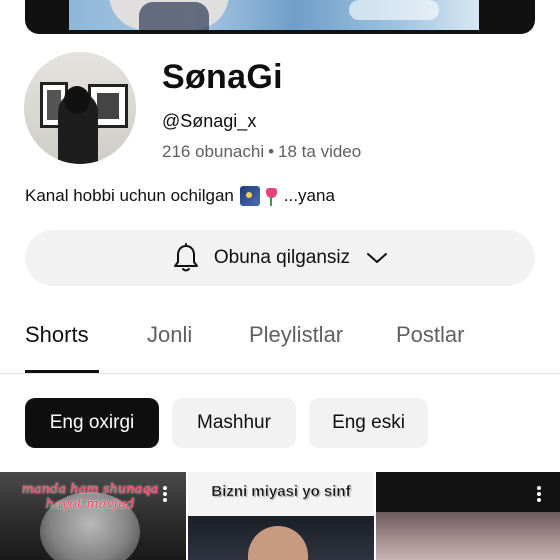 The width and height of the screenshot is (560, 560). I want to click on filter-chip-oldest: Eng eski, so click(368, 423).